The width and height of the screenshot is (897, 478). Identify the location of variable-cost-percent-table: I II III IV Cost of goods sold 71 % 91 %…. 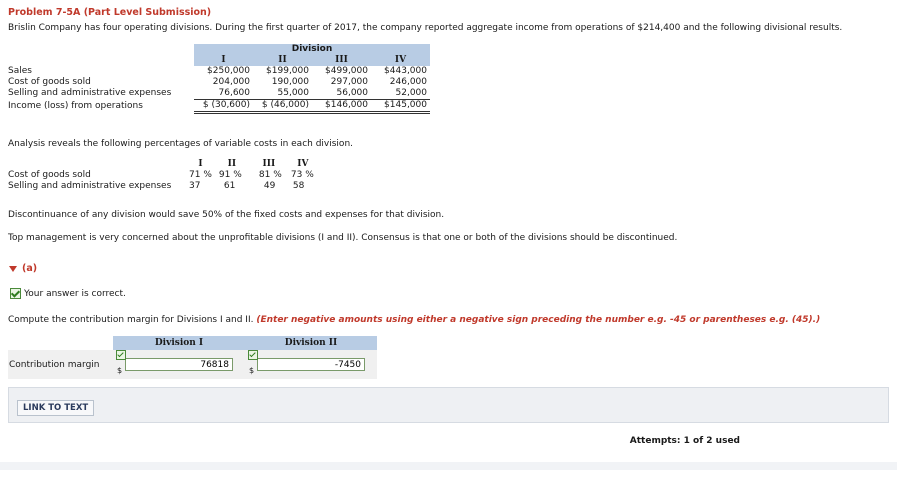
(164, 175).